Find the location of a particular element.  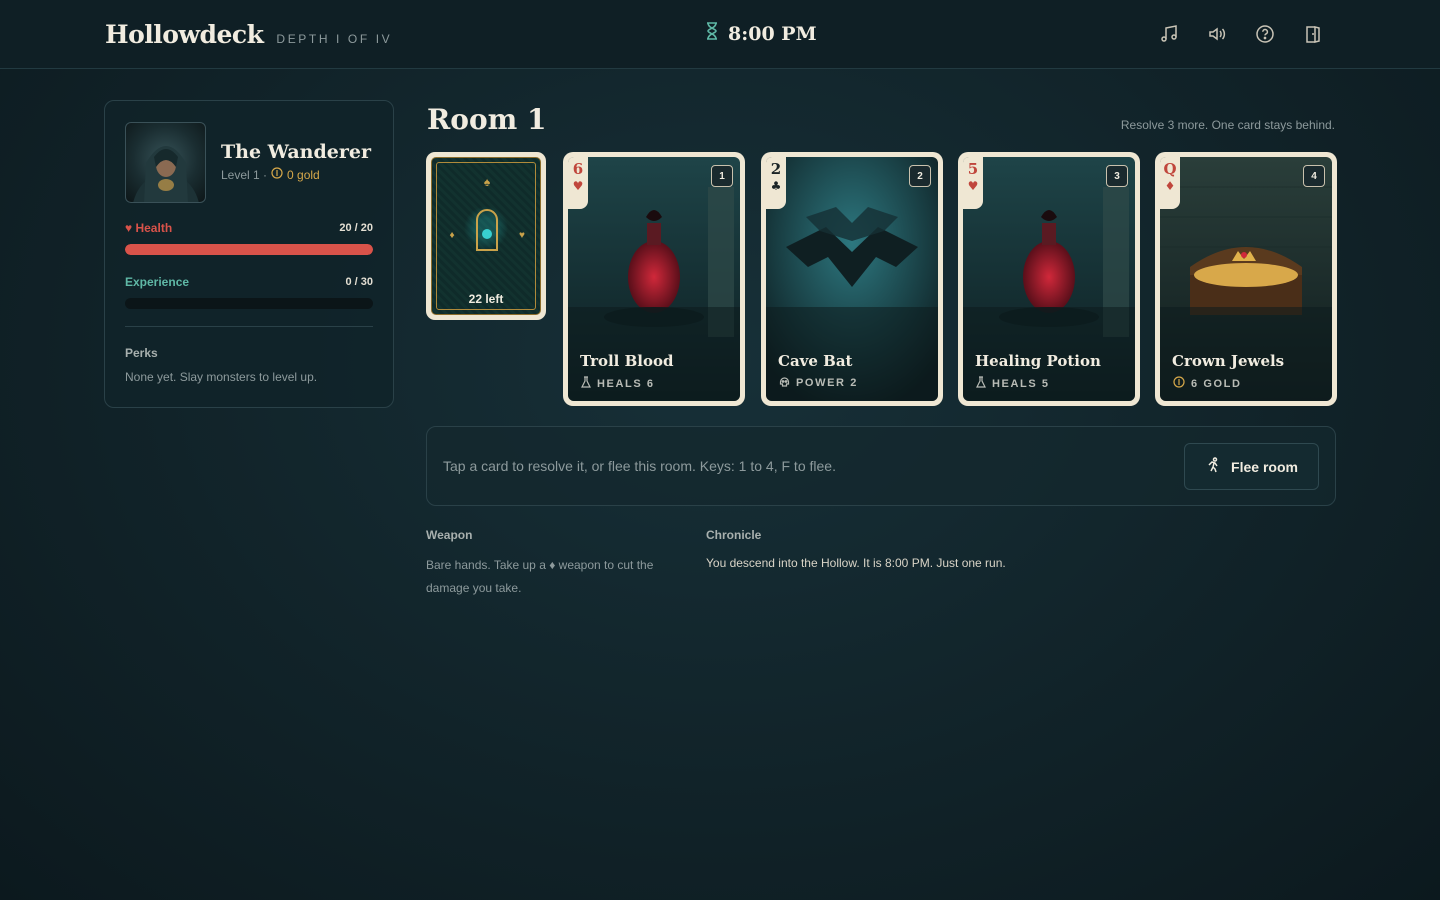

health-value: 20 / 20 is located at coordinates (356, 228).